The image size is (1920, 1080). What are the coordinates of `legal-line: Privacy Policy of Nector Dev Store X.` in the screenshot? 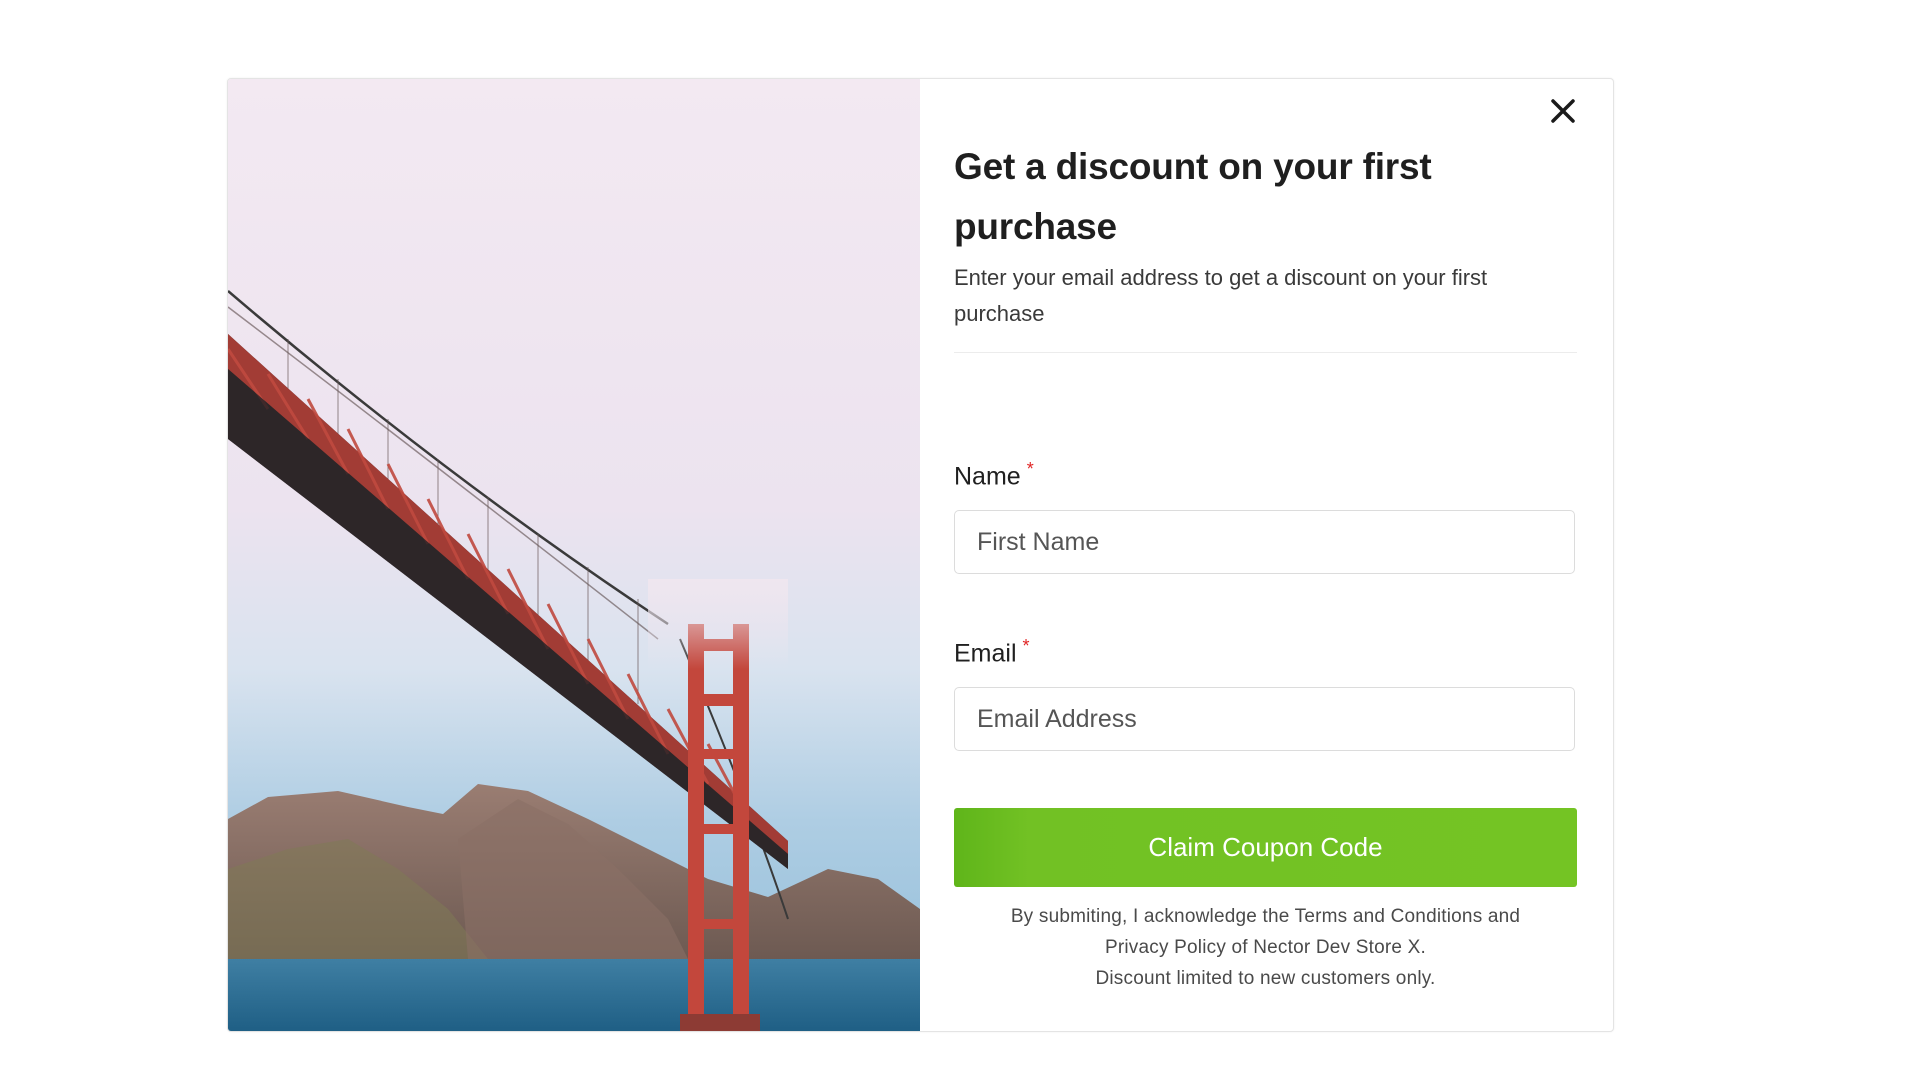 It's located at (1265, 947).